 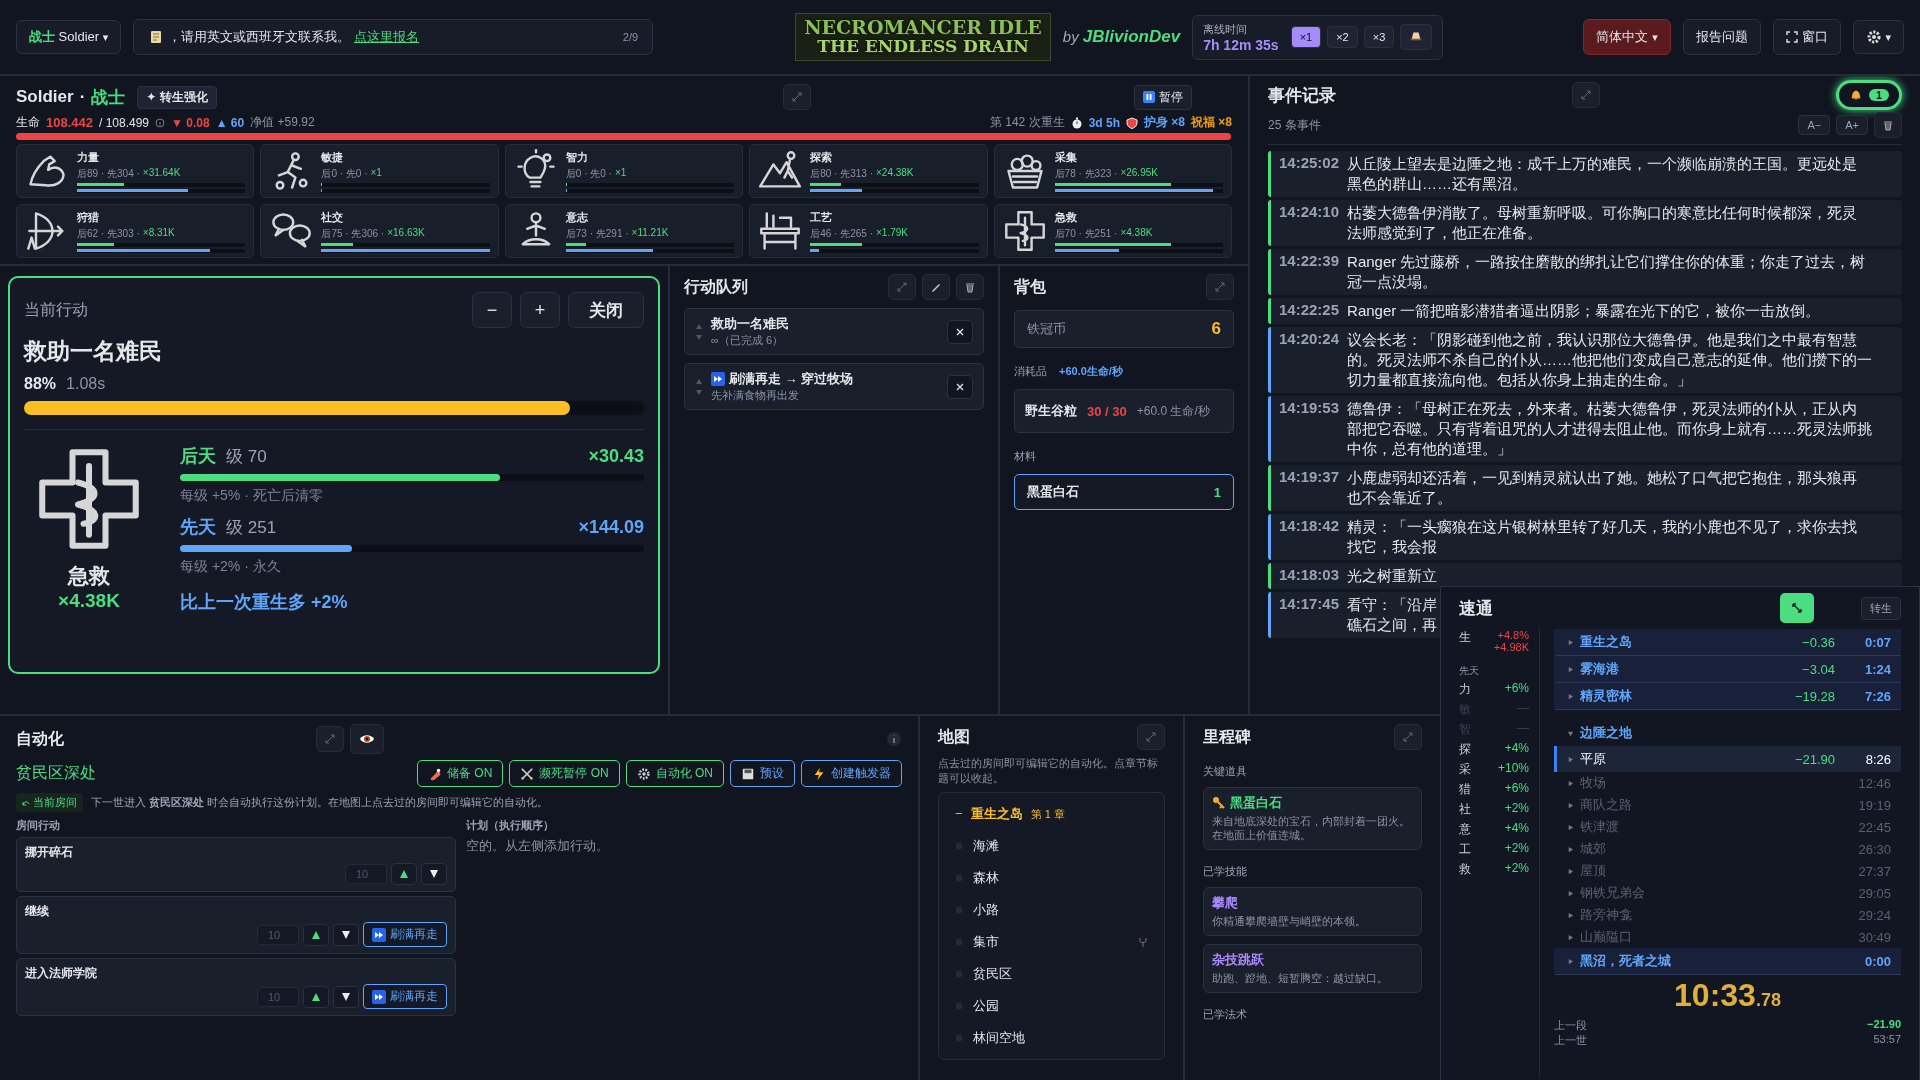 What do you see at coordinates (564, 773) in the screenshot?
I see `automation-toggle-button: 濒死暂停 ON` at bounding box center [564, 773].